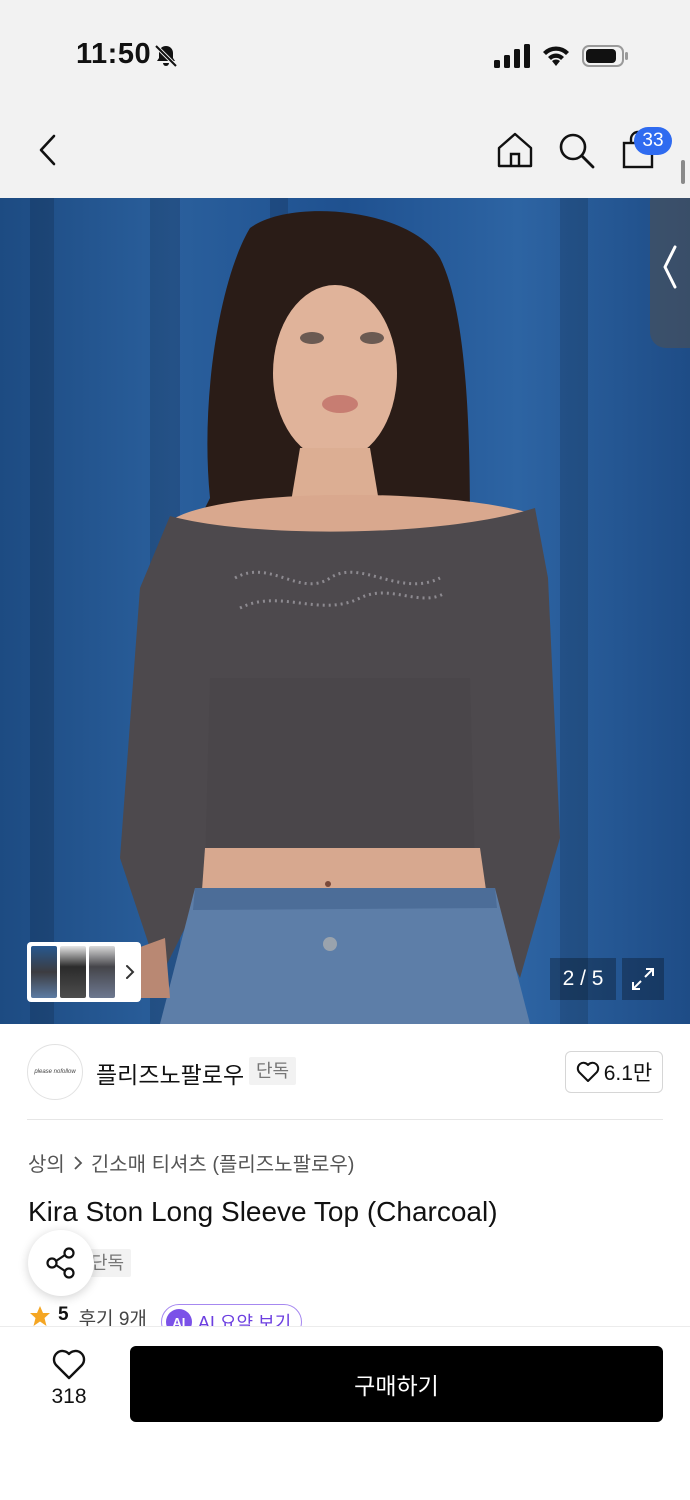 This screenshot has height=1500, width=690. I want to click on expand-image-button, so click(643, 979).